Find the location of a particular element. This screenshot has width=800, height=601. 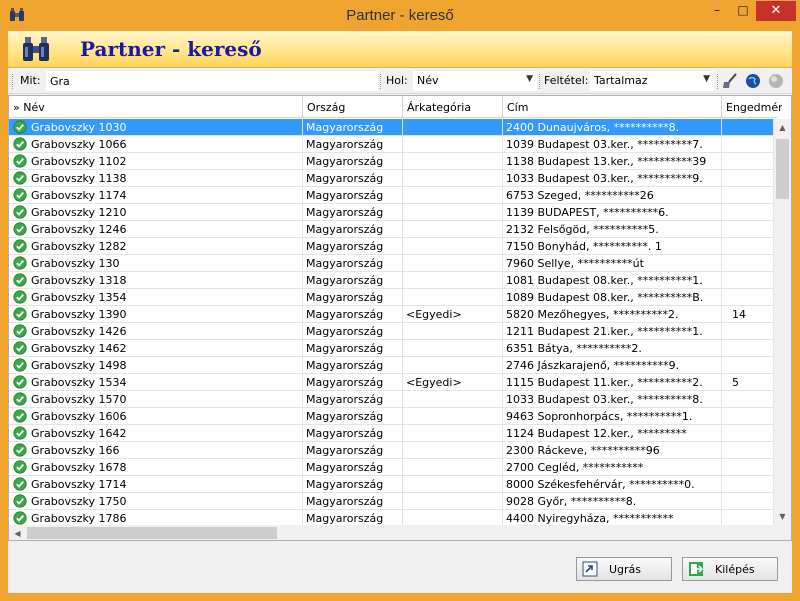

vertical-scrollbar: ▲ ▼ is located at coordinates (782, 322).